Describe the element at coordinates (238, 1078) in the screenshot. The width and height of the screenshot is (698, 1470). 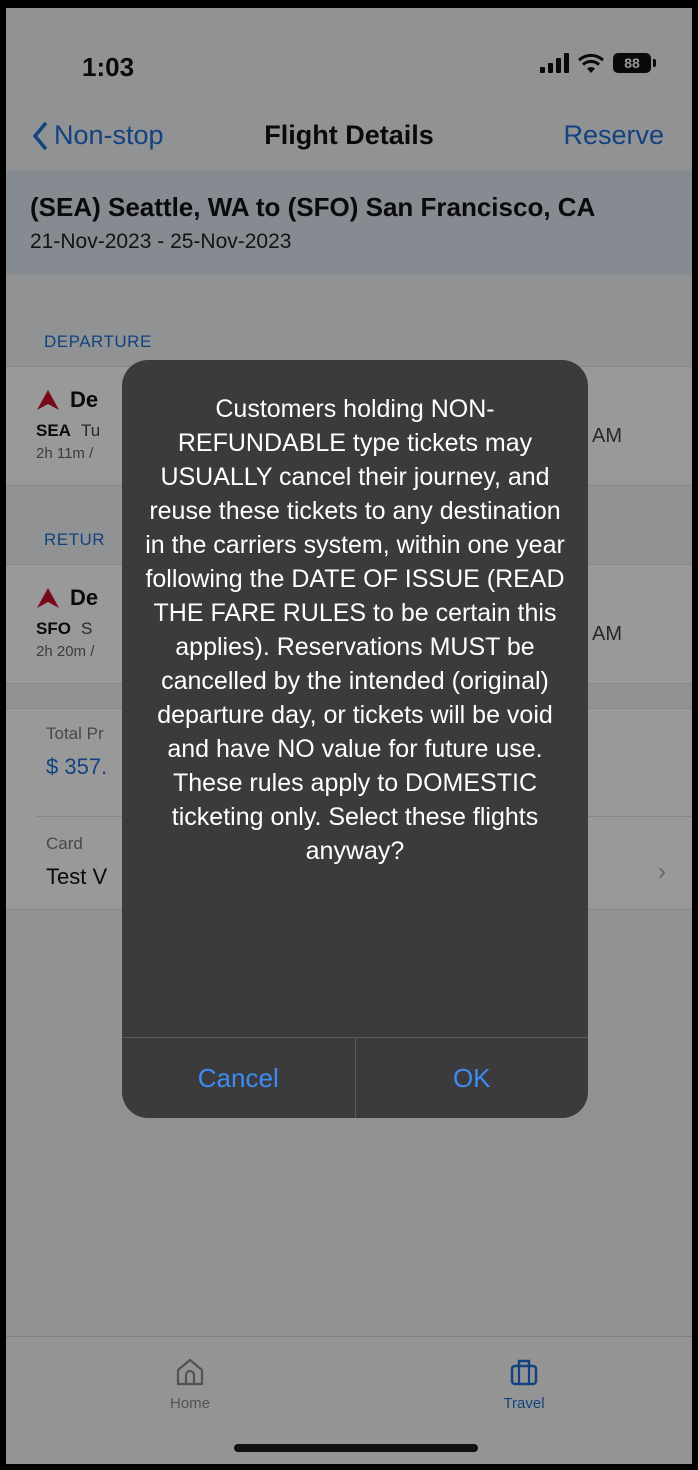
I see `alert-cancel-button: Cancel` at that location.